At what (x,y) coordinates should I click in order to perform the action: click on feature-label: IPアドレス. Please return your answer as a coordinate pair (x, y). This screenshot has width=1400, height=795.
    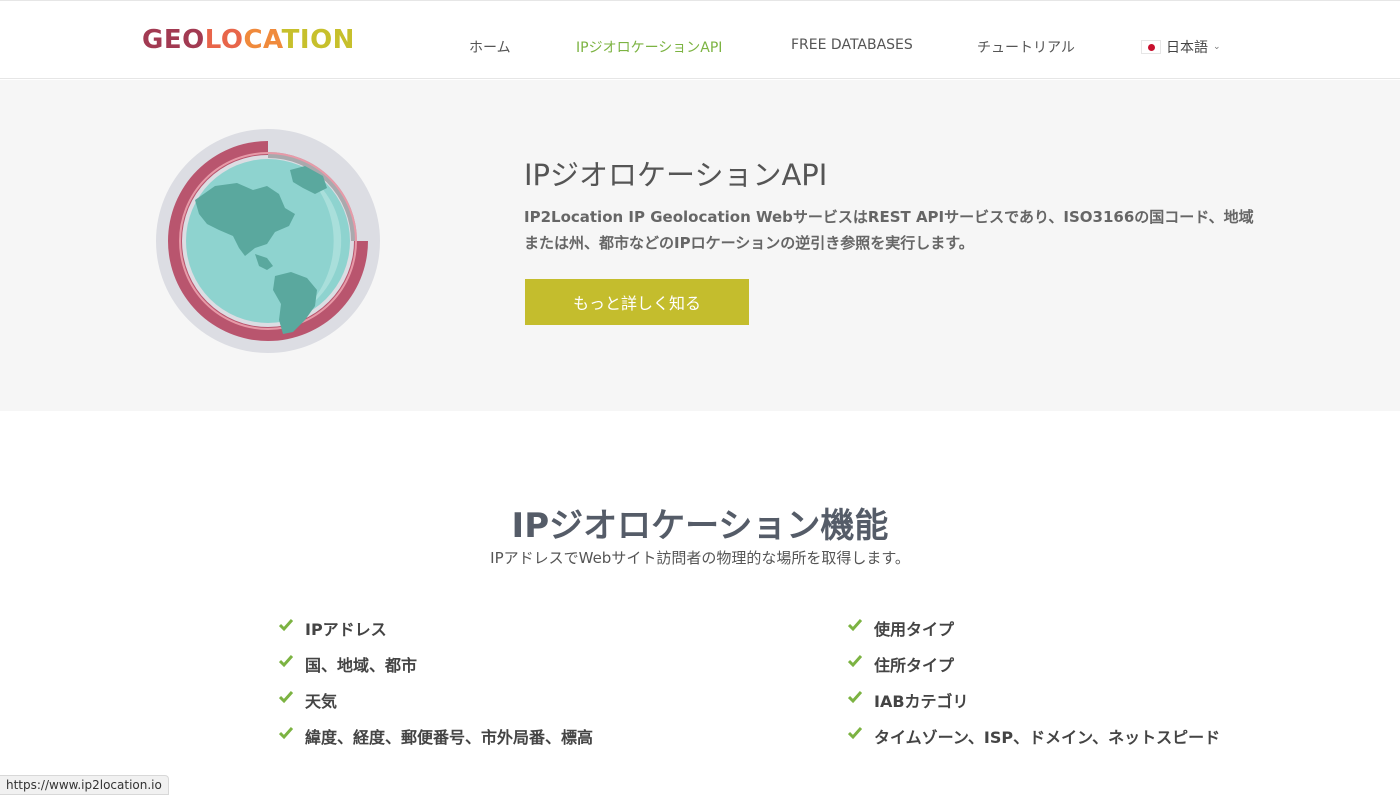
    Looking at the image, I should click on (346, 629).